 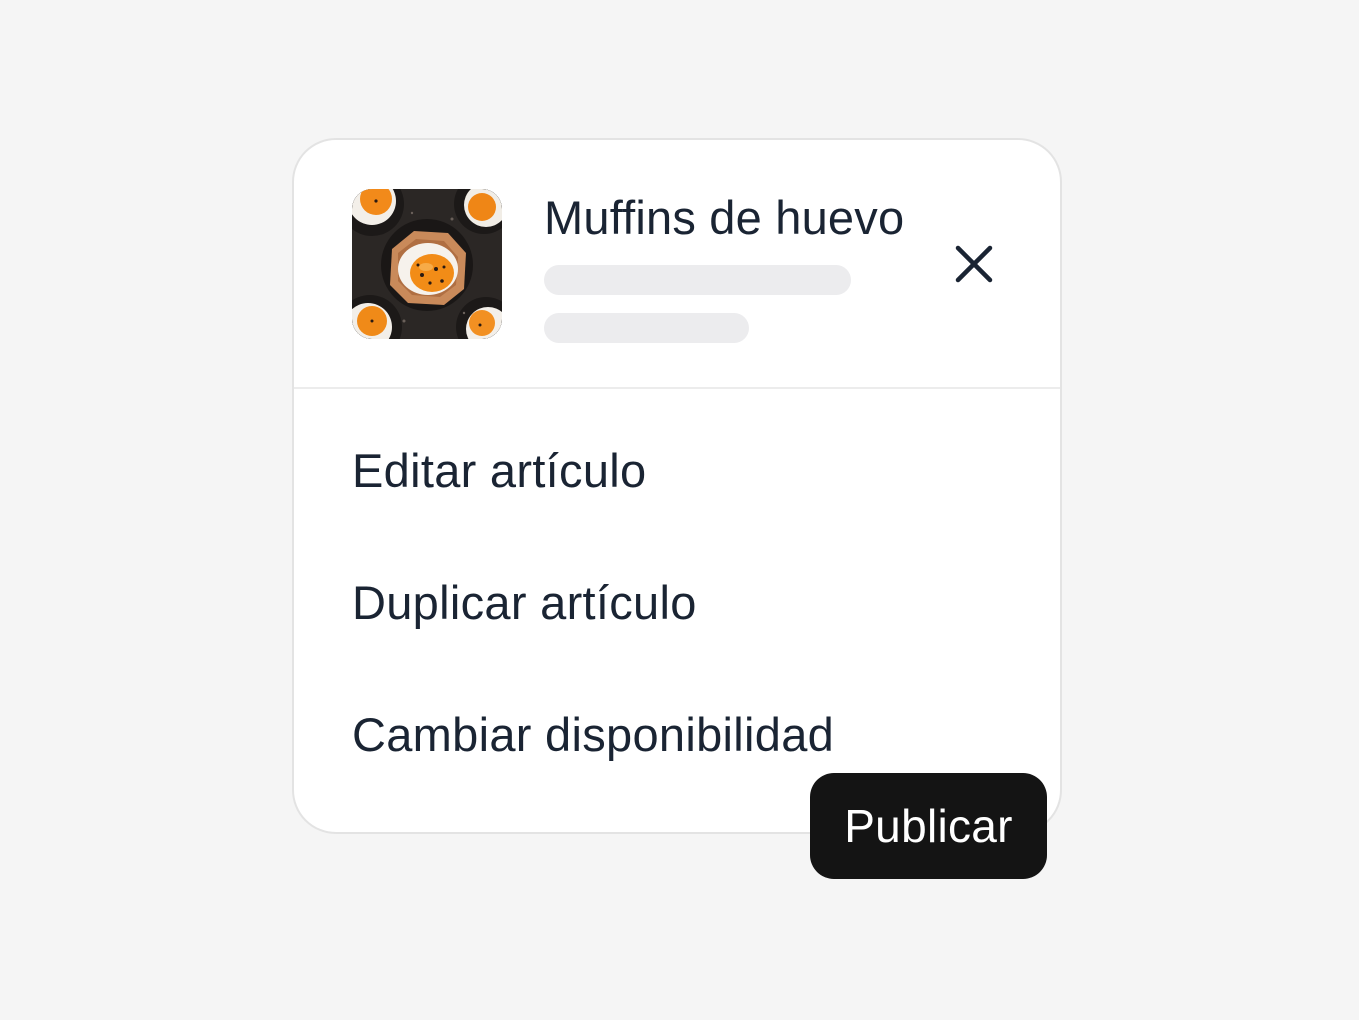 What do you see at coordinates (427, 264) in the screenshot?
I see `item-thumbnail` at bounding box center [427, 264].